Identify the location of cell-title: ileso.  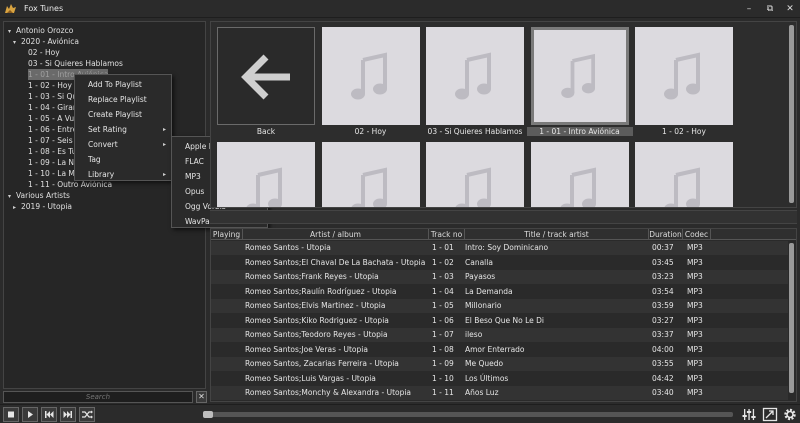
(474, 334).